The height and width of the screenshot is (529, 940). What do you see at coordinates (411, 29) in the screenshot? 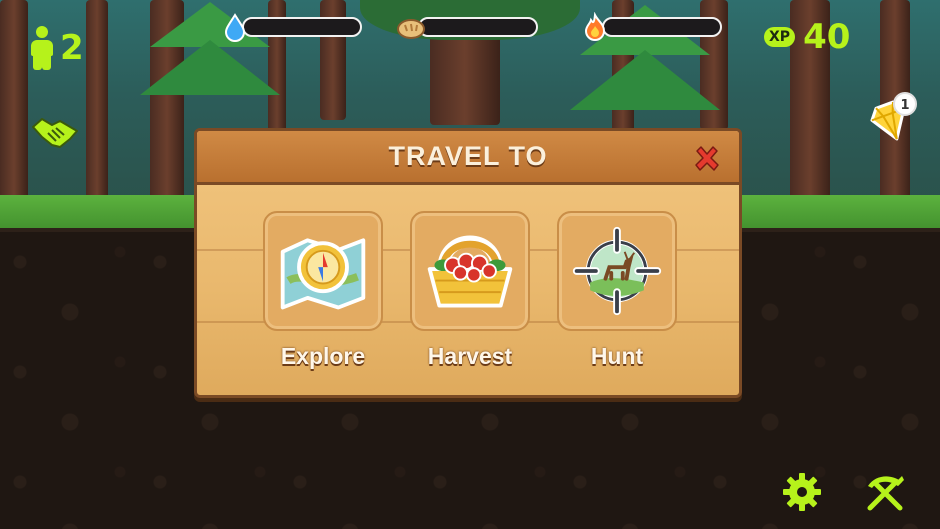
I see `bread-icon` at bounding box center [411, 29].